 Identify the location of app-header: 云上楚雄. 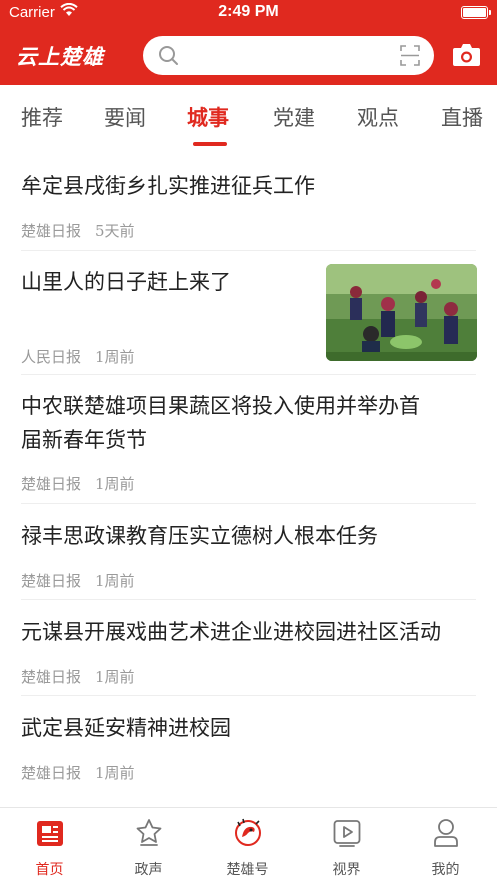
(248, 55).